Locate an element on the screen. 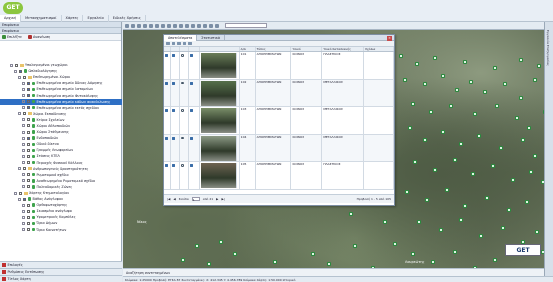  print-icon is located at coordinates (190, 43).